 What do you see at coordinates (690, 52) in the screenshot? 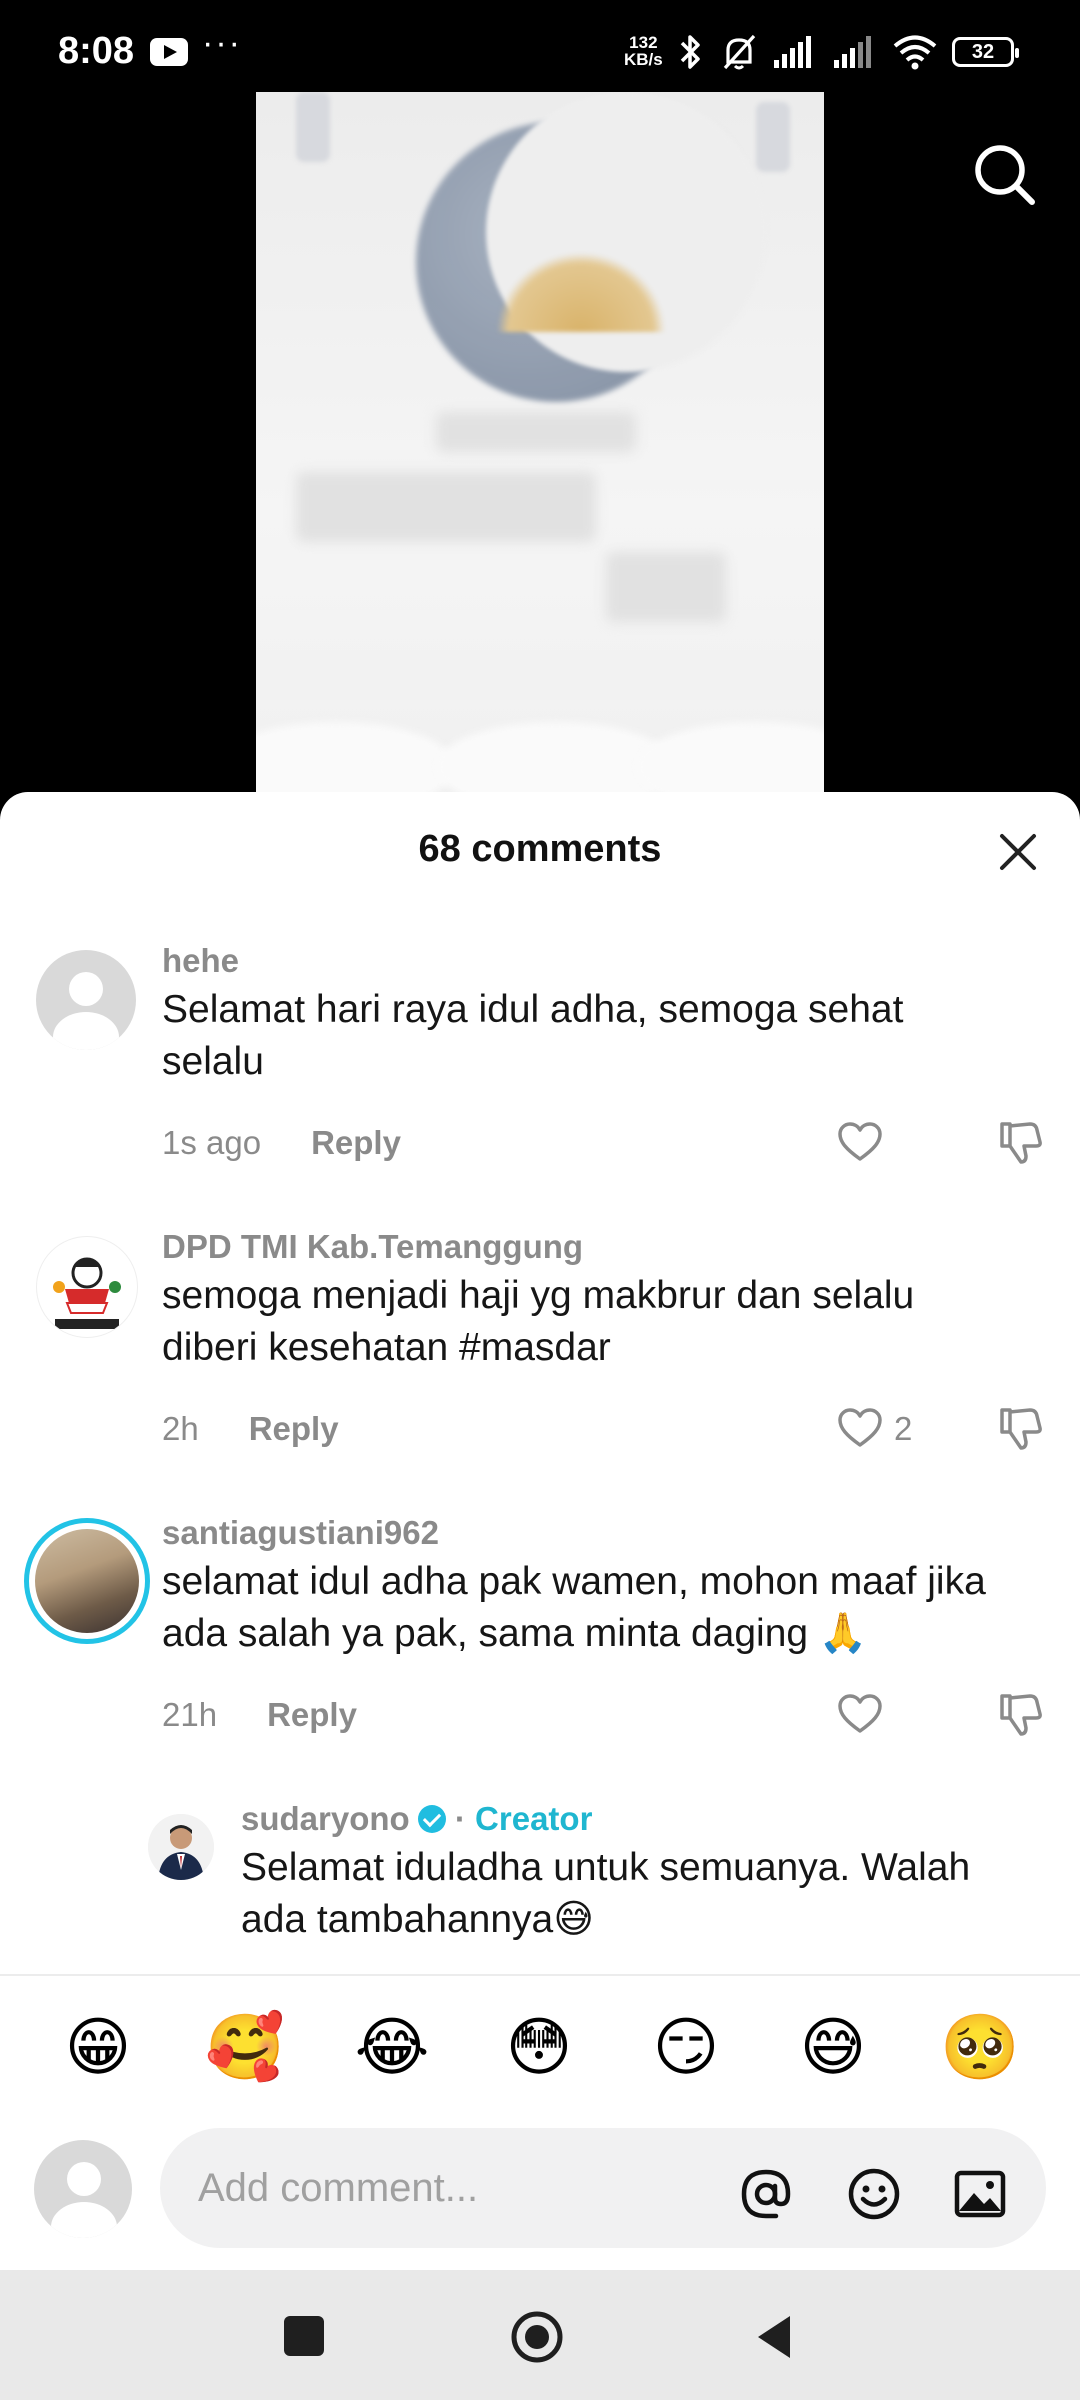
I see `bluetooth-icon` at bounding box center [690, 52].